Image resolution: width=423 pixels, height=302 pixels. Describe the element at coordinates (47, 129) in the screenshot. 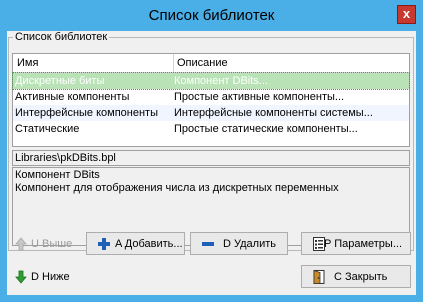

I see `row-name: Статические` at that location.